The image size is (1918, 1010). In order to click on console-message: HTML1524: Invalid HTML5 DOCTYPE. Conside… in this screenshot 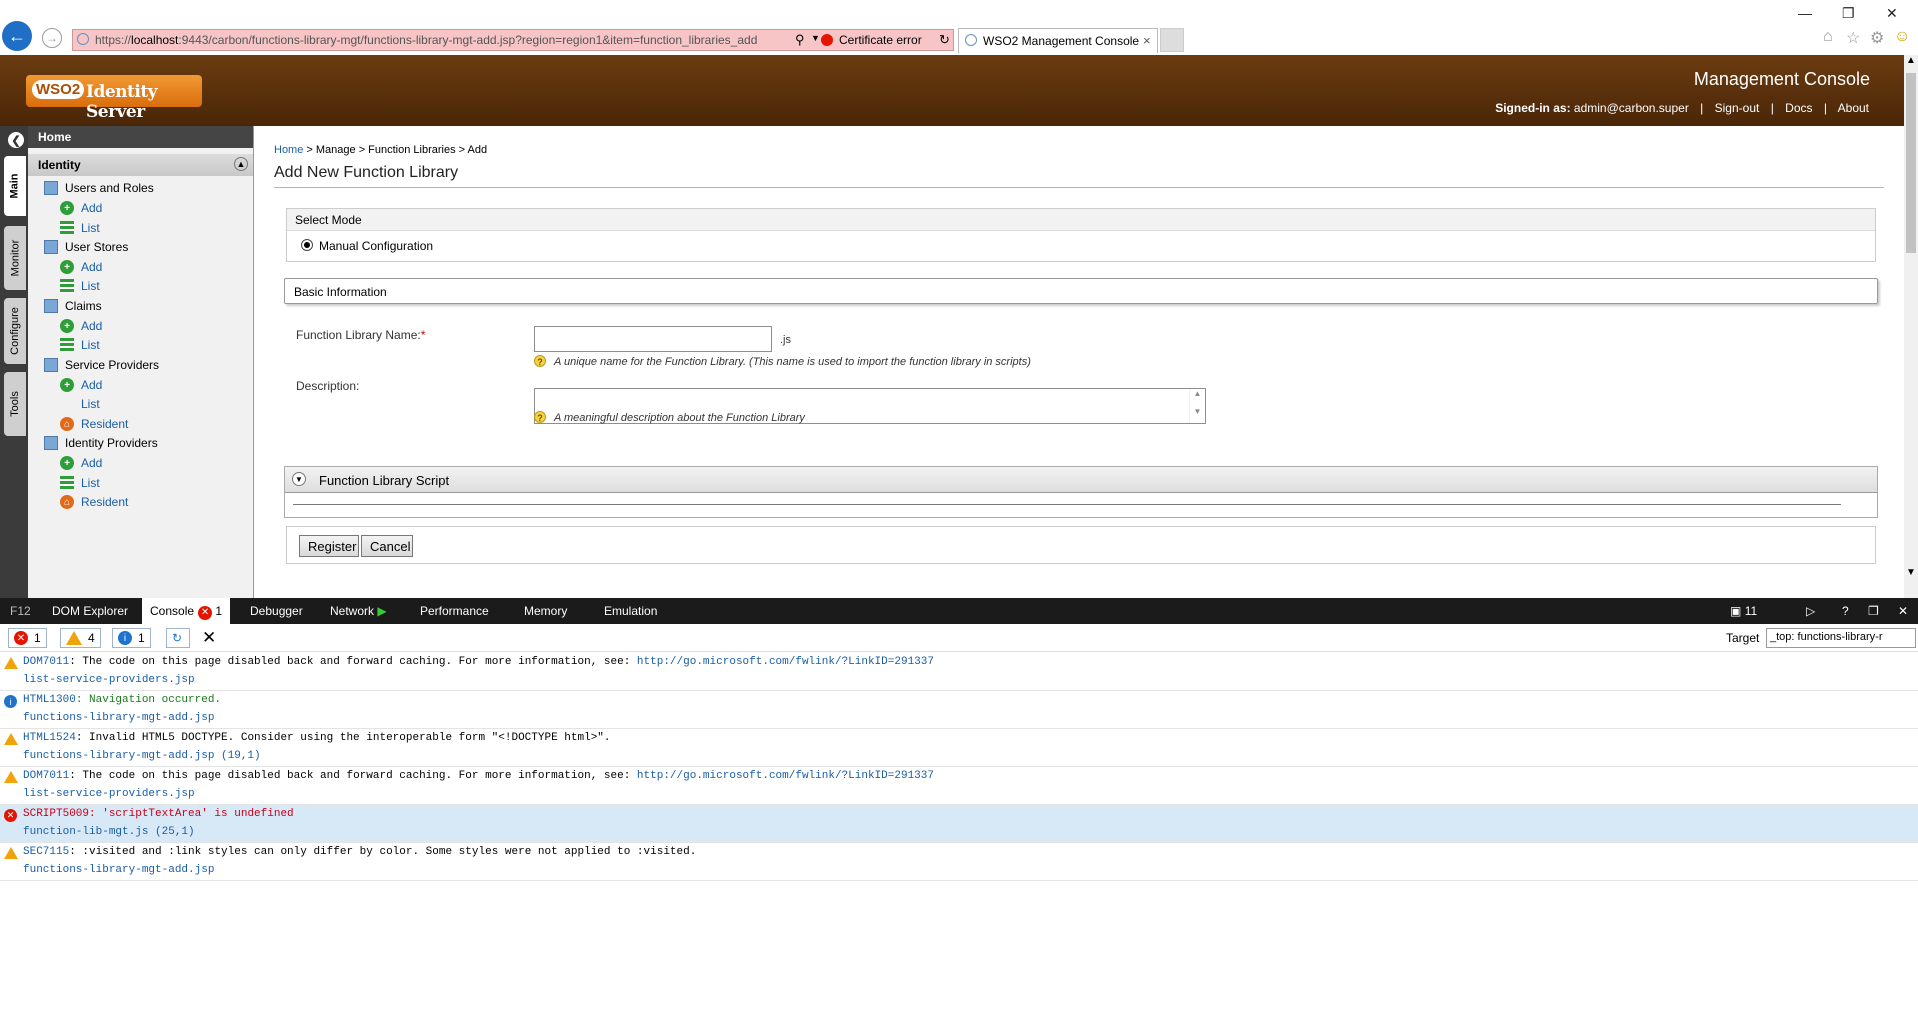, I will do `click(959, 748)`.